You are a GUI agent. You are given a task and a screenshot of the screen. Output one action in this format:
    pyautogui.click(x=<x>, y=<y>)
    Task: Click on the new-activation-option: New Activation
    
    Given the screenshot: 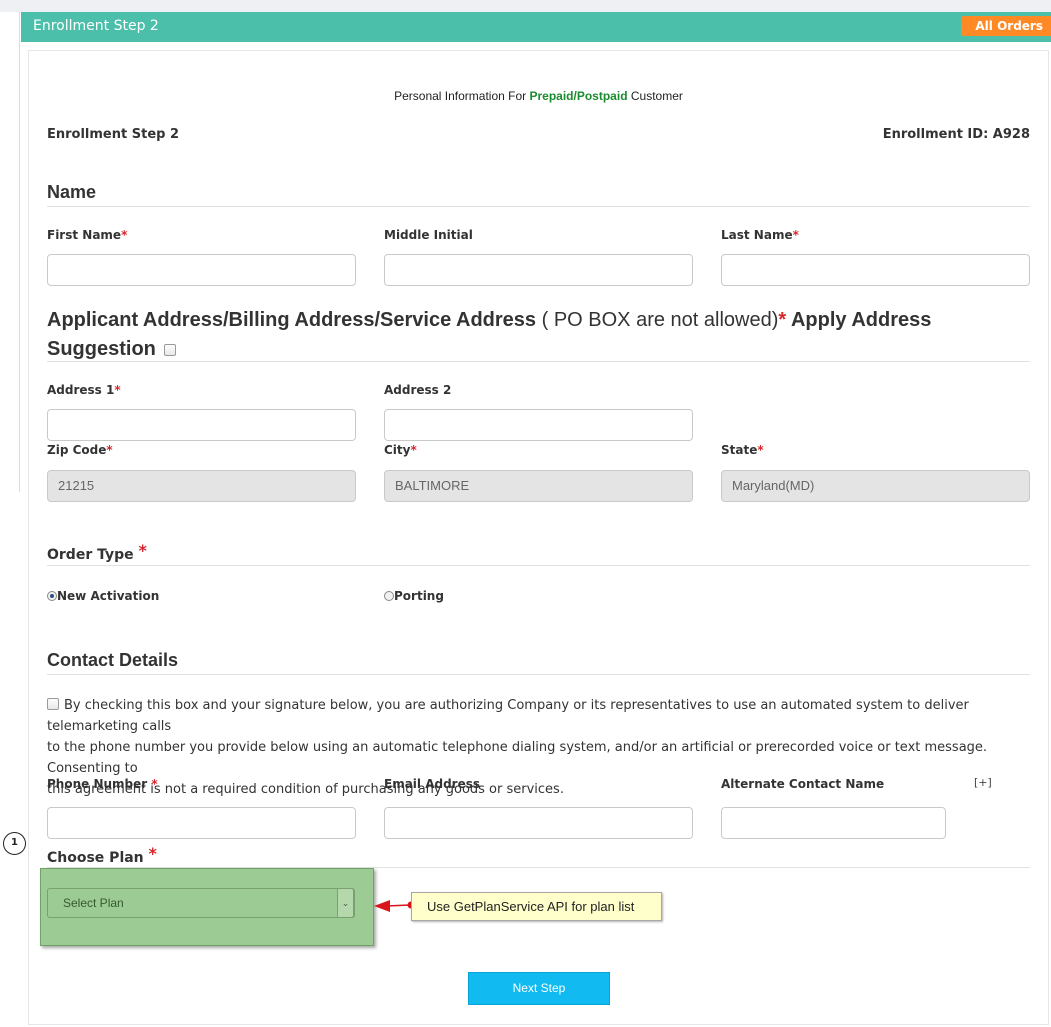 What is the action you would take?
    pyautogui.click(x=103, y=596)
    